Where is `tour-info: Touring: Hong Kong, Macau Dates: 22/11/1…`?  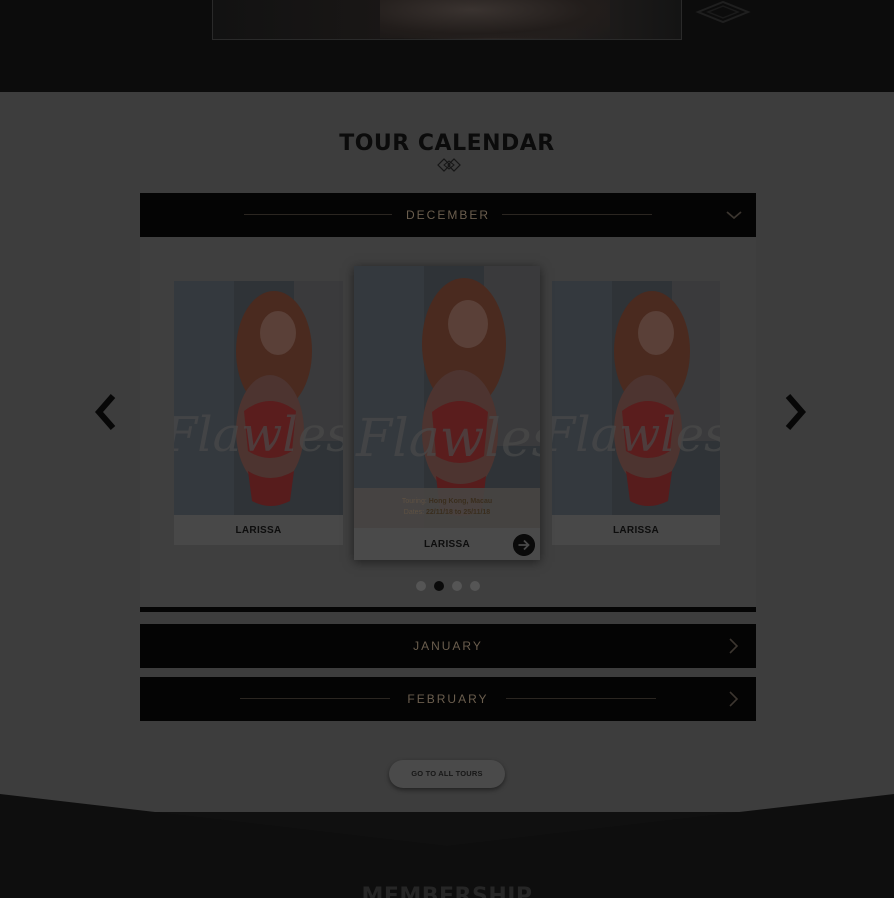
tour-info: Touring: Hong Kong, Macau Dates: 22/11/1… is located at coordinates (447, 508).